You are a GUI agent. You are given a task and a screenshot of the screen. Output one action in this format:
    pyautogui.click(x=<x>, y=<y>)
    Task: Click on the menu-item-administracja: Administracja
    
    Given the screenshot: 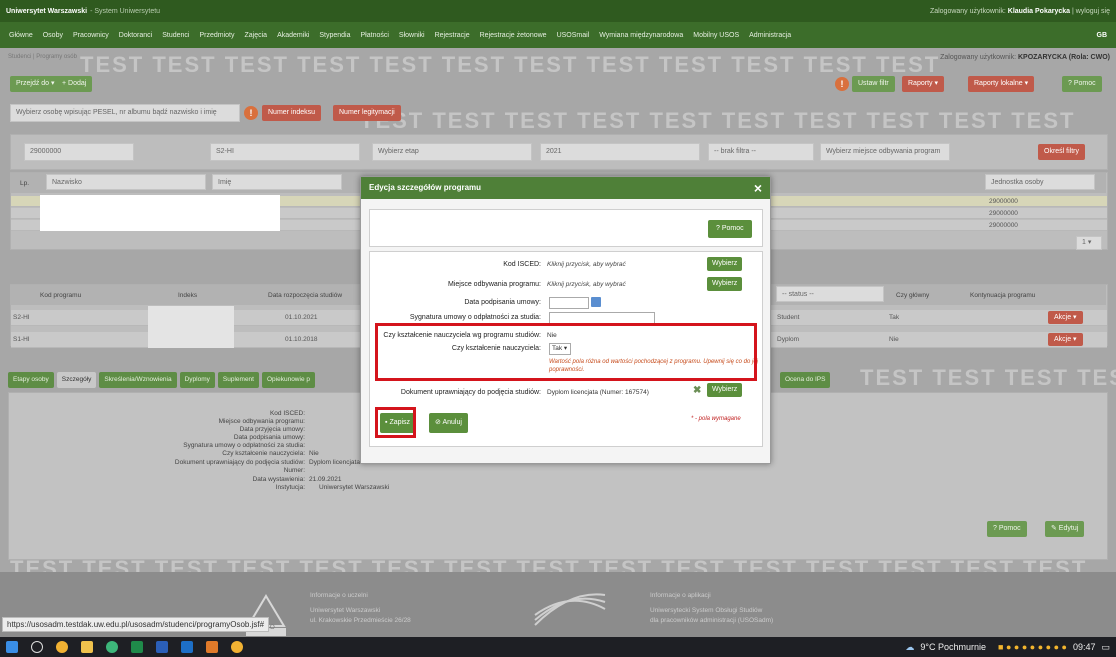 What is the action you would take?
    pyautogui.click(x=770, y=35)
    